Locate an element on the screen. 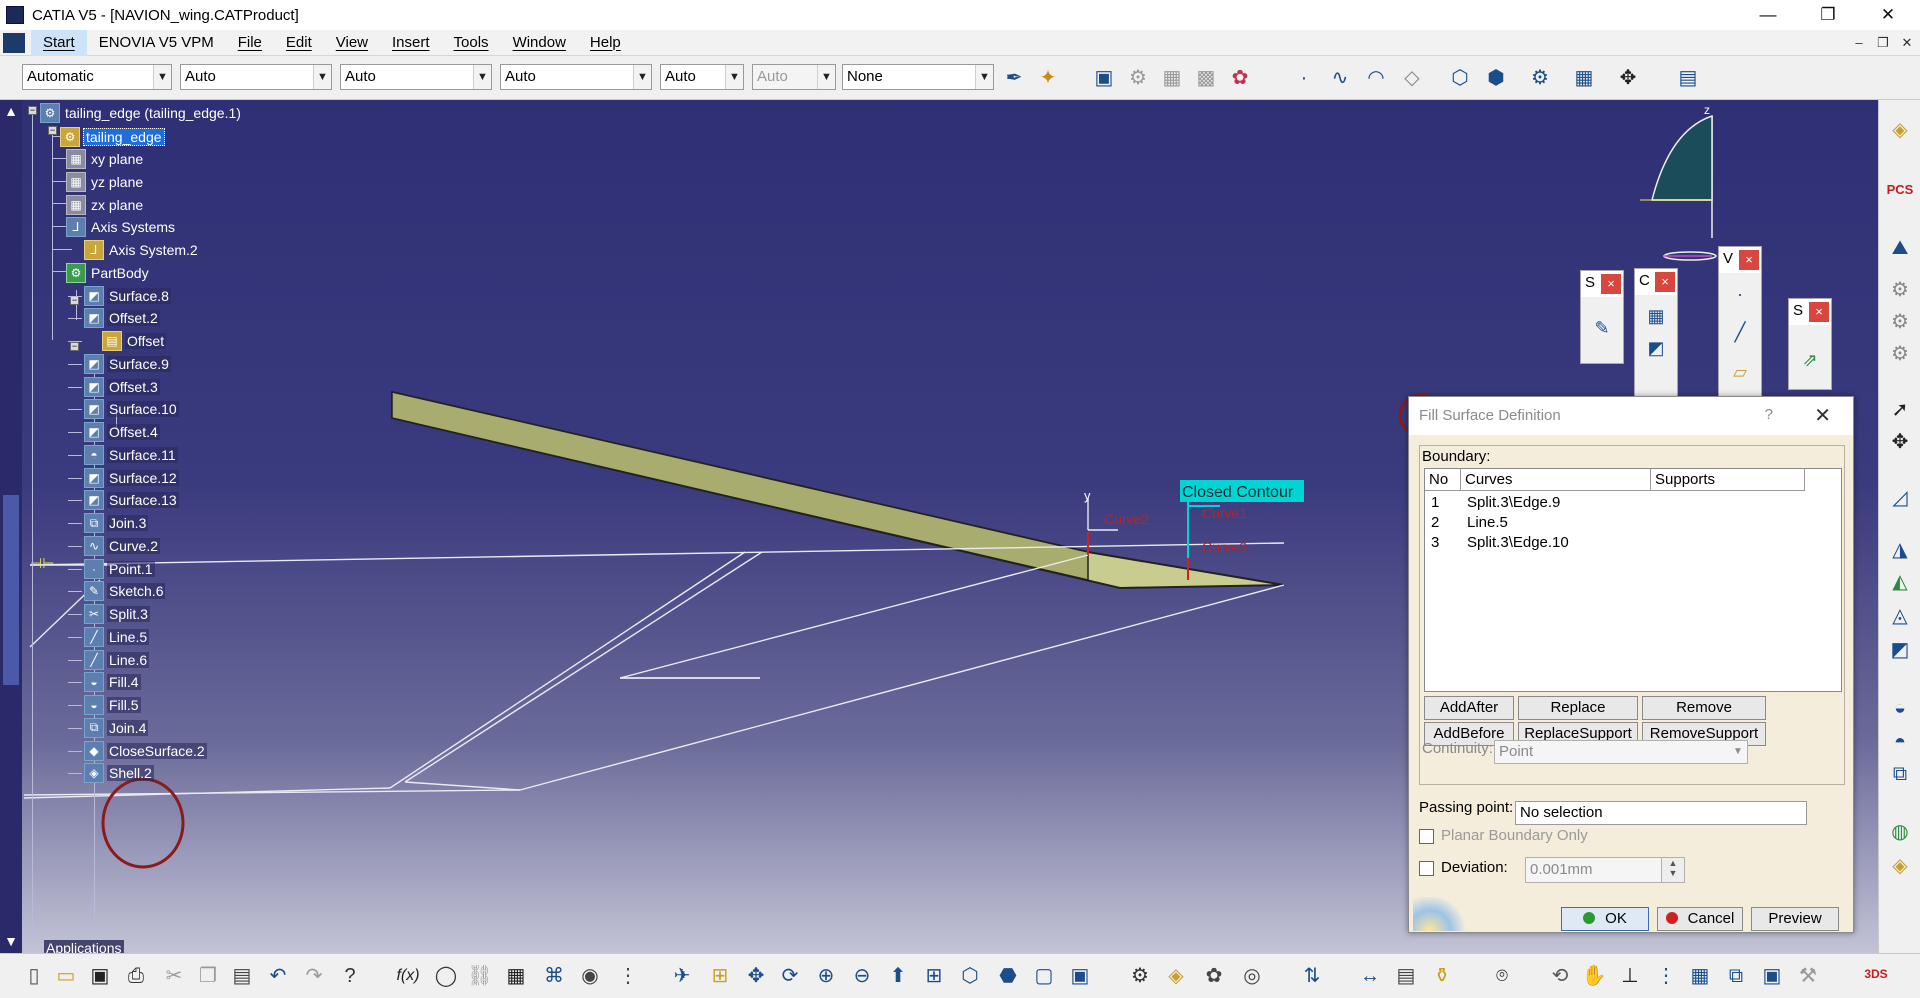 This screenshot has height=998, width=1920. color-combo: Automatic ▼ is located at coordinates (97, 77).